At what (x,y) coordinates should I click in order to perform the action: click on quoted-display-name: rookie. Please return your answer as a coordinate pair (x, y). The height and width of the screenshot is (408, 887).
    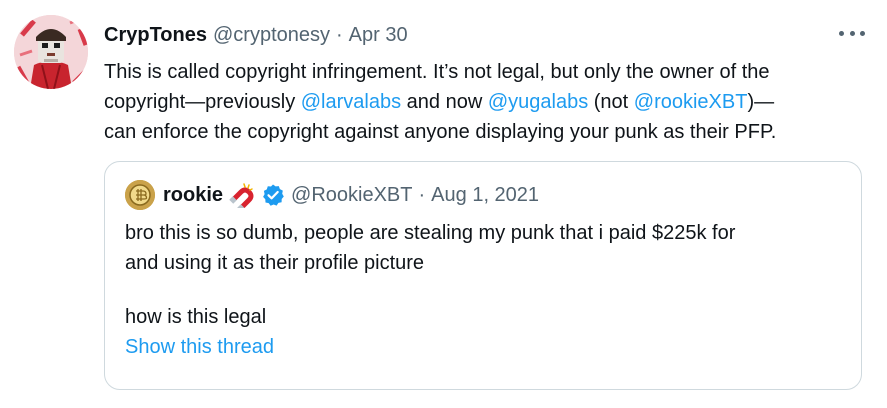
    Looking at the image, I should click on (193, 195).